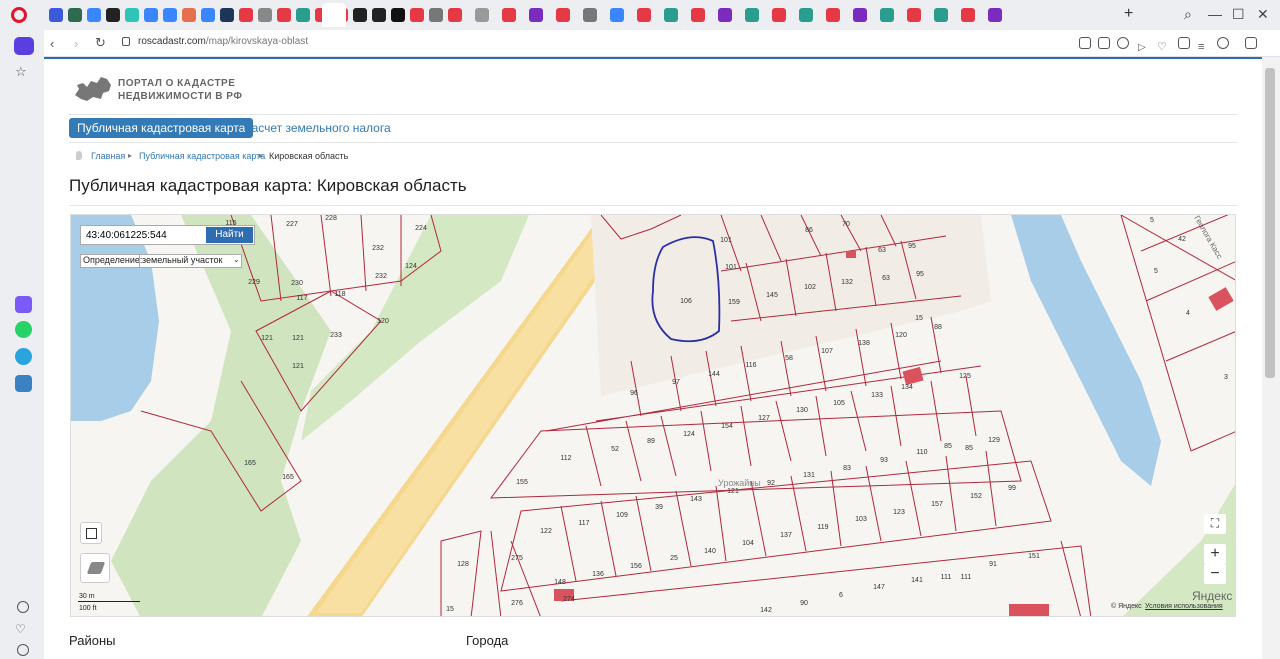 This screenshot has height=659, width=1280. What do you see at coordinates (804, 603) in the screenshot?
I see `parcel-number-label: 90` at bounding box center [804, 603].